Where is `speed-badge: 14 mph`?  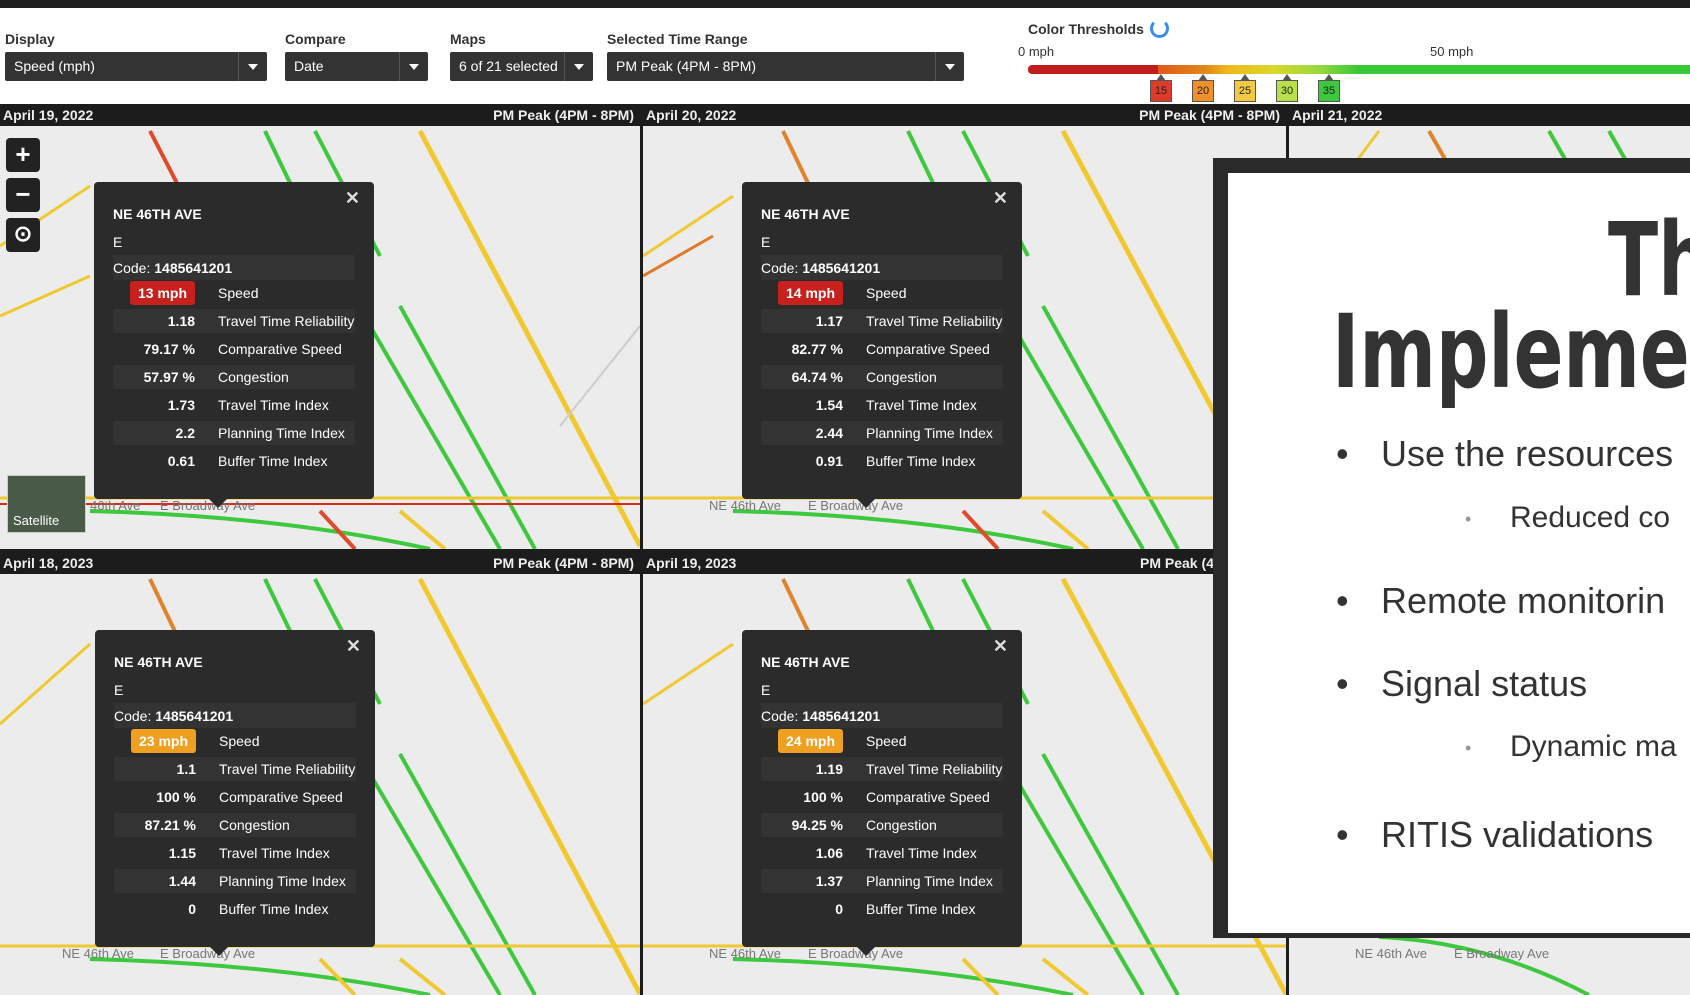
speed-badge: 14 mph is located at coordinates (810, 293).